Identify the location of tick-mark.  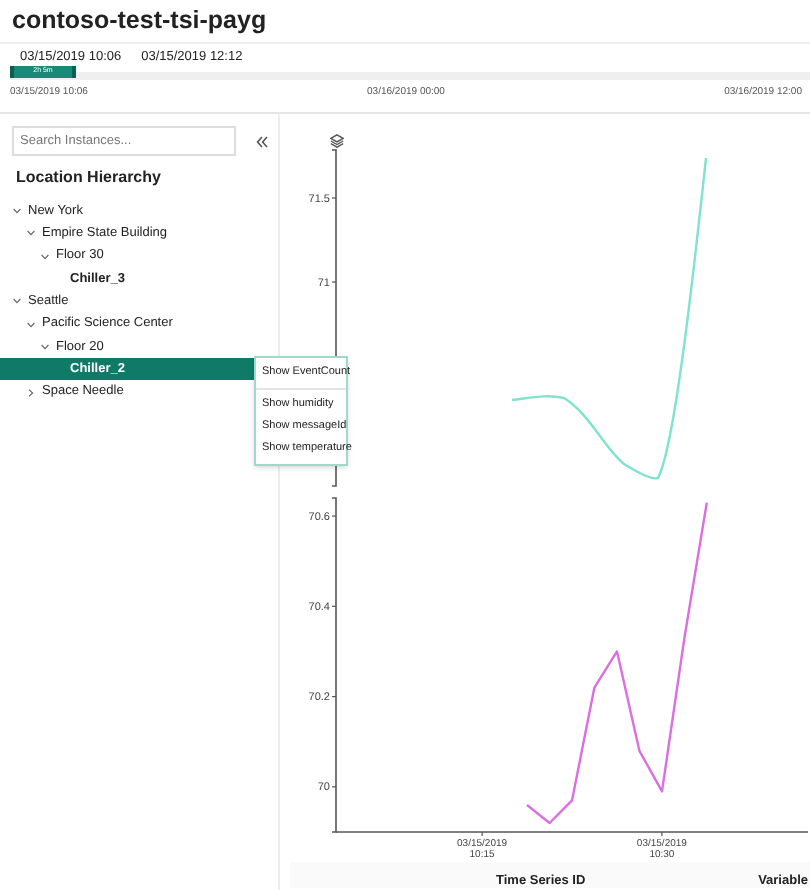
(334, 697).